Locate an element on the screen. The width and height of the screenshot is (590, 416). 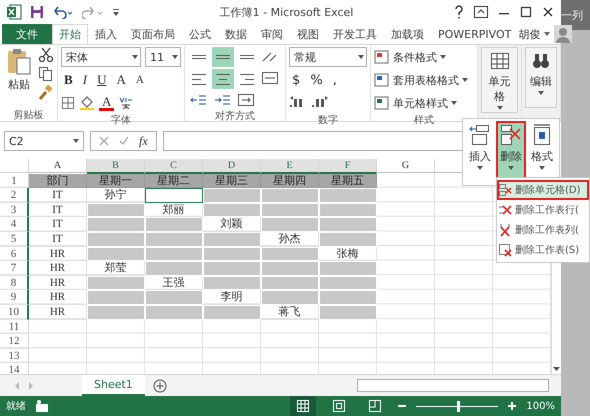
maximize-icon is located at coordinates (526, 12).